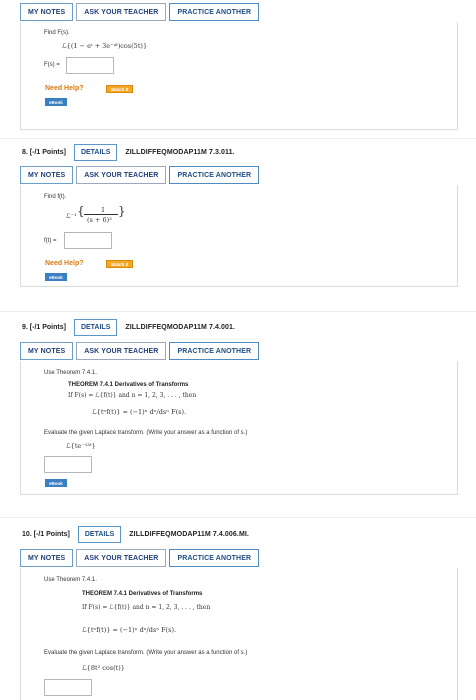 This screenshot has height=700, width=476. I want to click on q8-answer-input, so click(88, 240).